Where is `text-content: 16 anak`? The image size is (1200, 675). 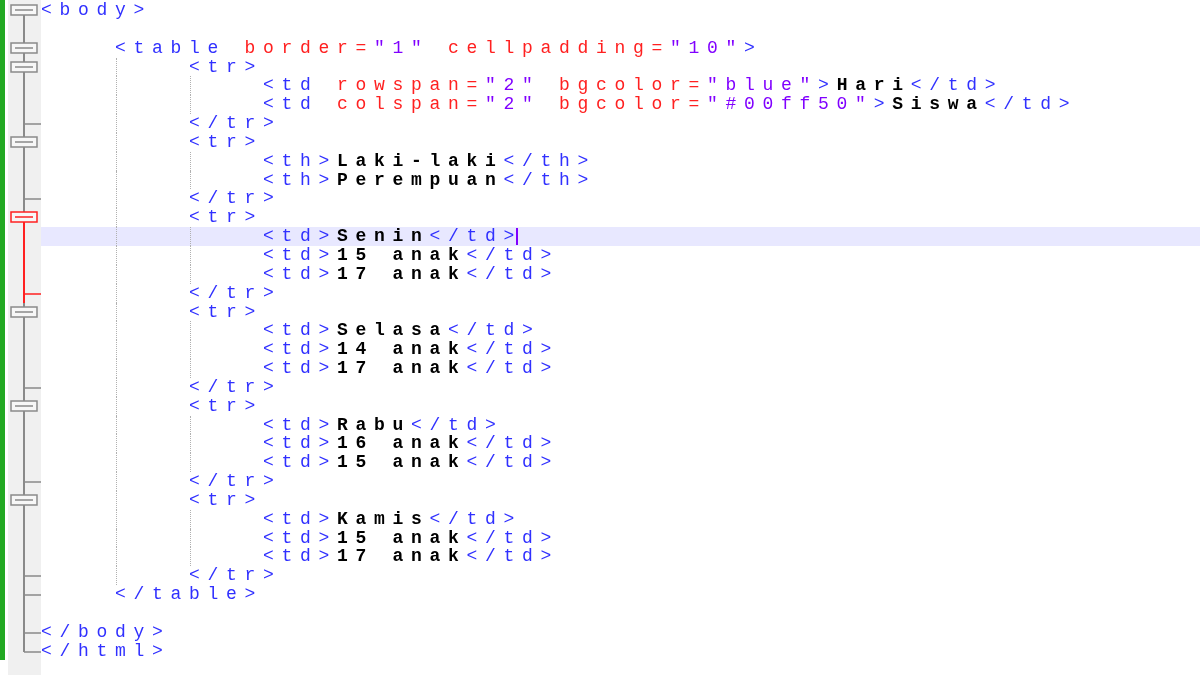 text-content: 16 anak is located at coordinates (402, 444).